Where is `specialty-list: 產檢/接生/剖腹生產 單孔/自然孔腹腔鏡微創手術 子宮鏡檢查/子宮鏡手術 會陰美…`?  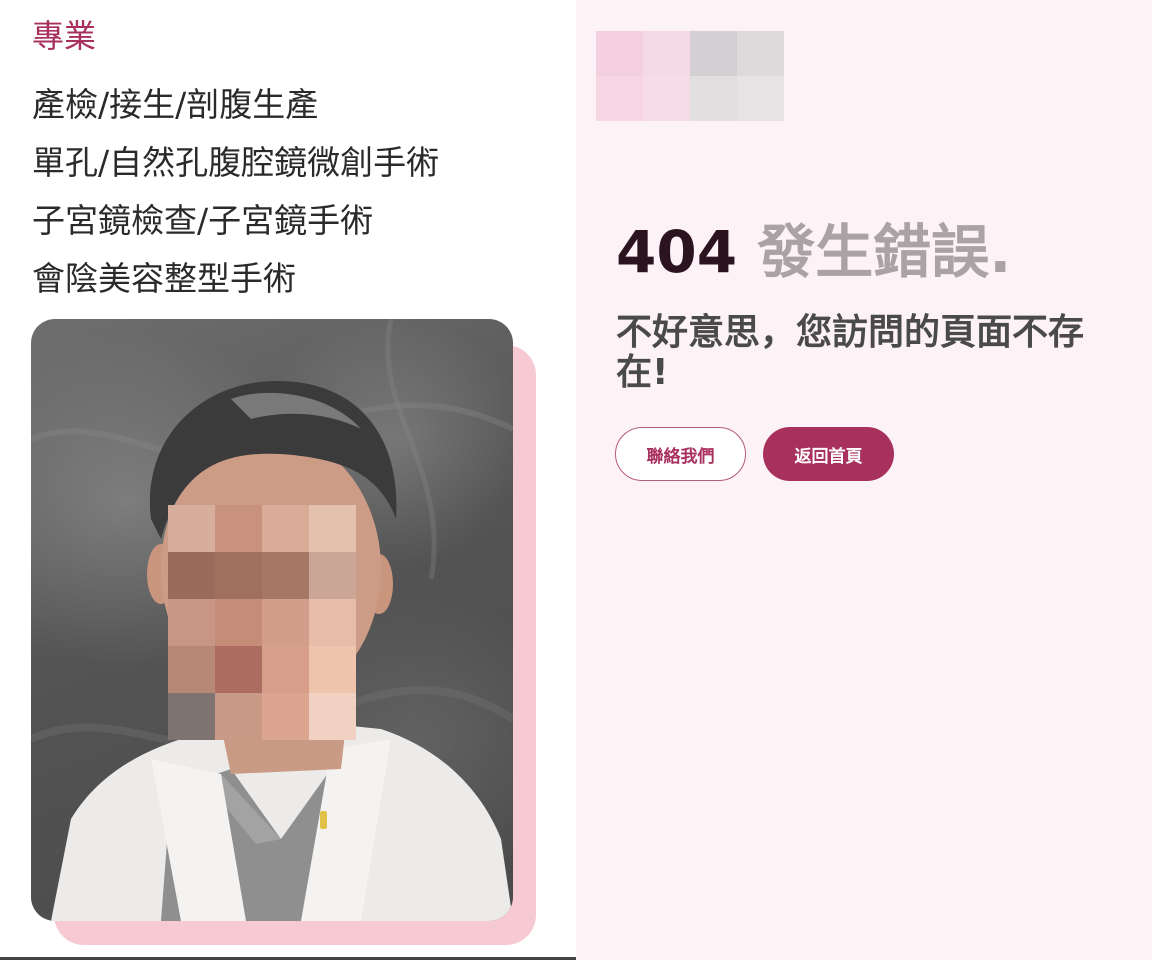
specialty-list: 產檢/接生/剖腹生產 單孔/自然孔腹腔鏡微創手術 子宮鏡檢查/子宮鏡手術 會陰美… is located at coordinates (235, 192).